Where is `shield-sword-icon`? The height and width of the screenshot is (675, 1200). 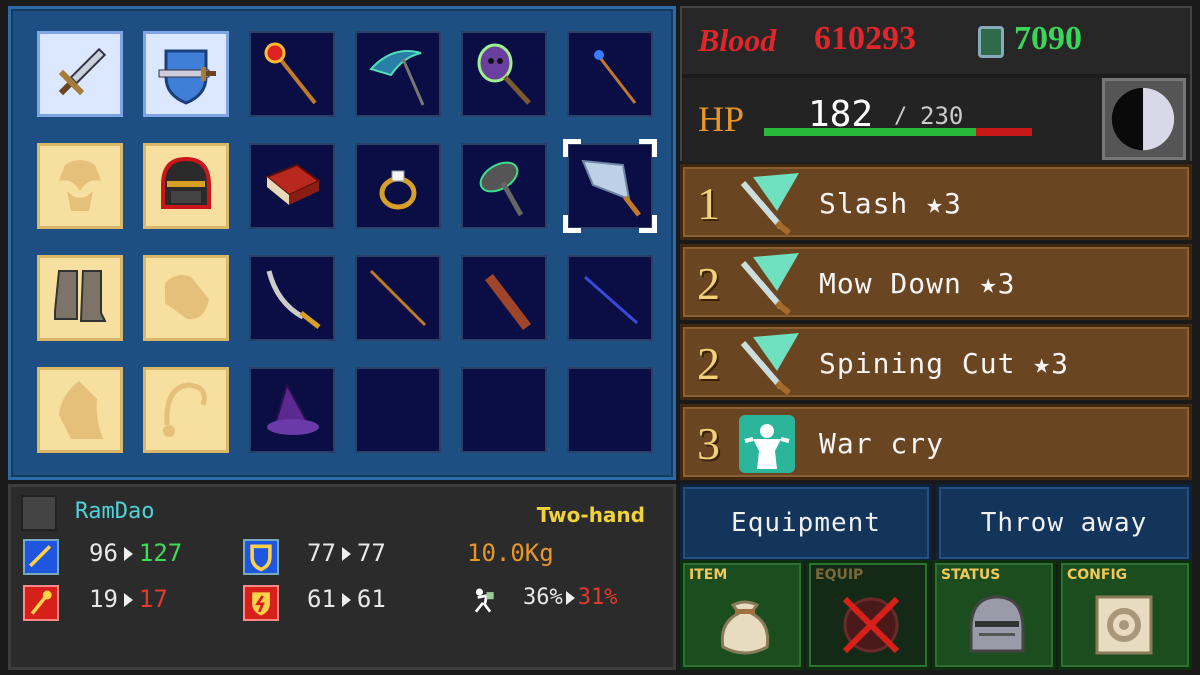
shield-sword-icon is located at coordinates (187, 77).